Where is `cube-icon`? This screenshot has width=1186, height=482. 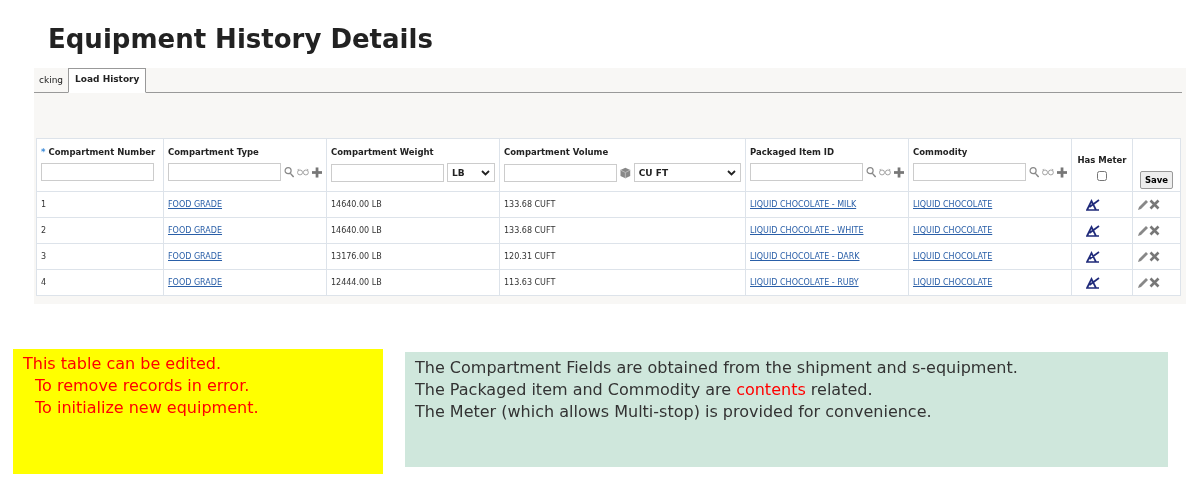
cube-icon is located at coordinates (625, 172).